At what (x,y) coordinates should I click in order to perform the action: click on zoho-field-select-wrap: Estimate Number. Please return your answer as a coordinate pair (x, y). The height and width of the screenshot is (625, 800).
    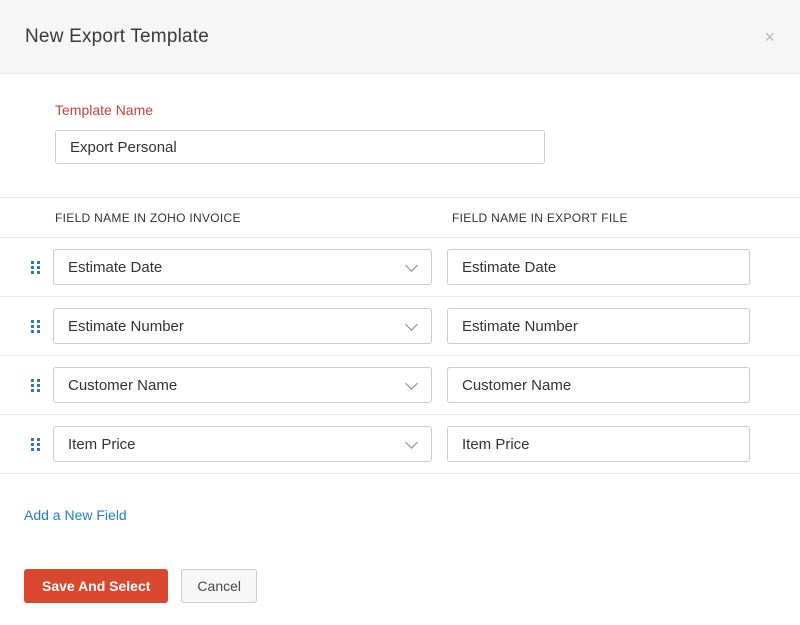
    Looking at the image, I should click on (242, 326).